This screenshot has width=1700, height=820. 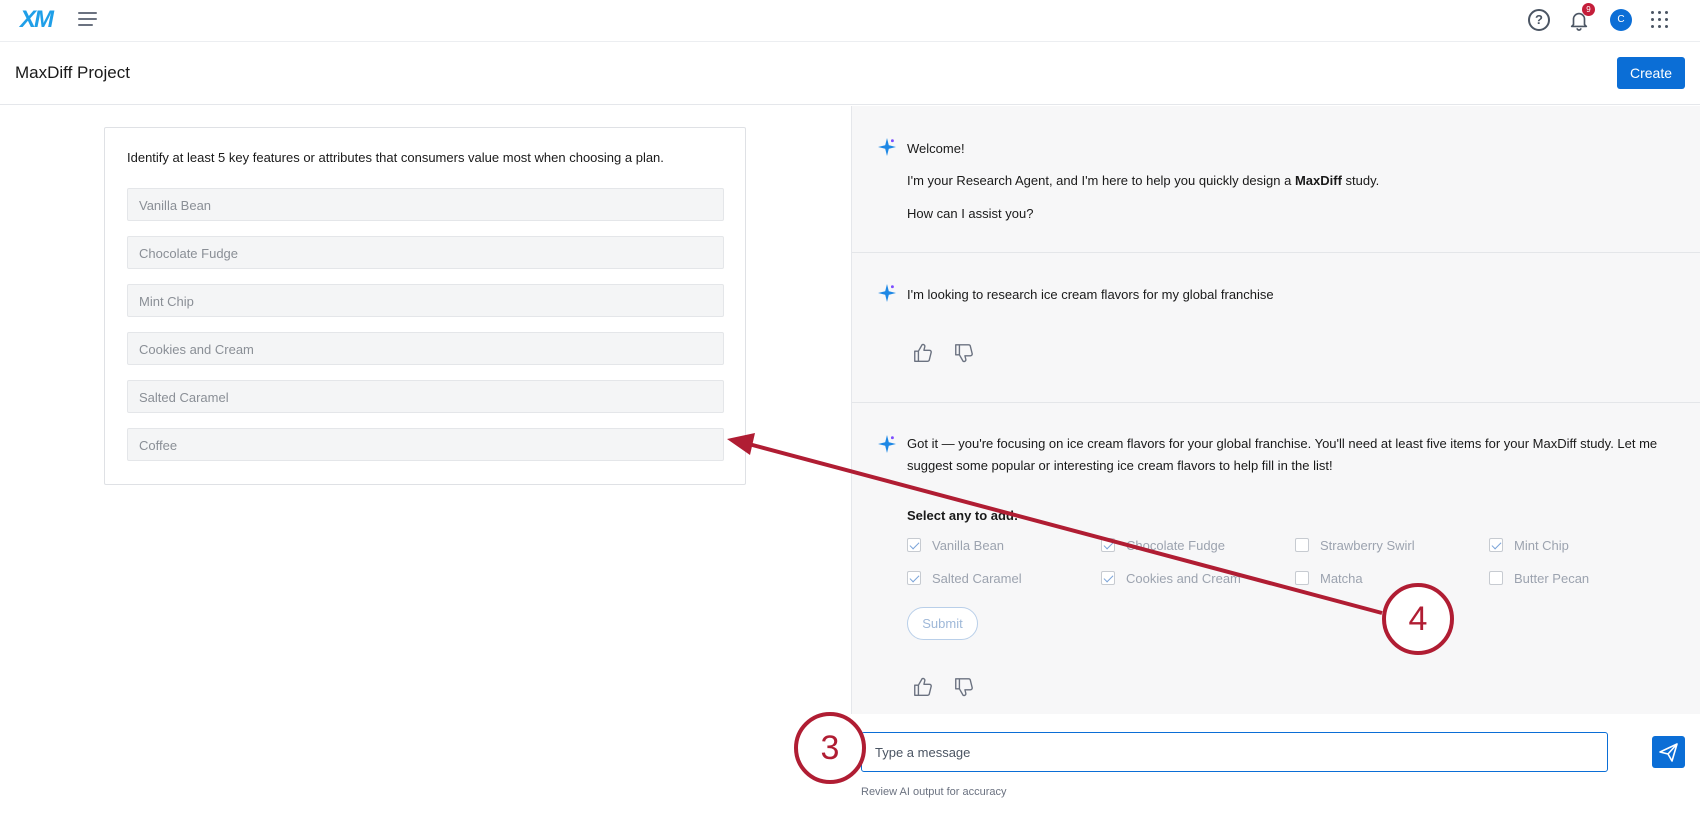 I want to click on top-navigation-bar: XM ? 9 C, so click(x=850, y=21).